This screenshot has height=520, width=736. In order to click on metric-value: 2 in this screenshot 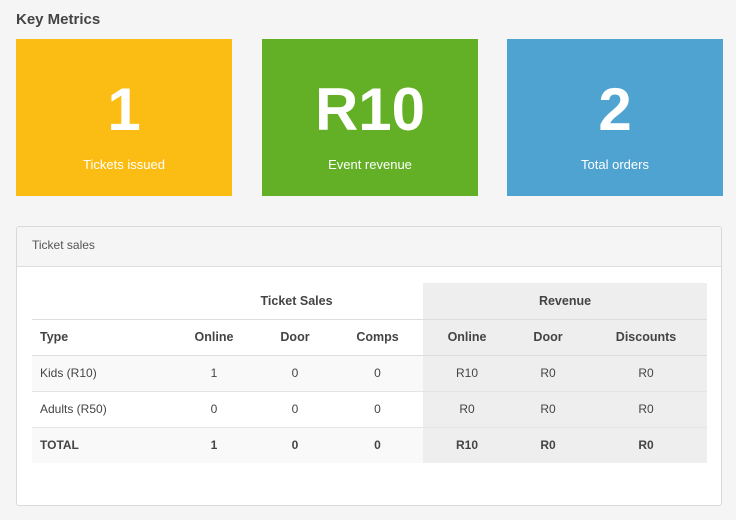, I will do `click(615, 109)`.